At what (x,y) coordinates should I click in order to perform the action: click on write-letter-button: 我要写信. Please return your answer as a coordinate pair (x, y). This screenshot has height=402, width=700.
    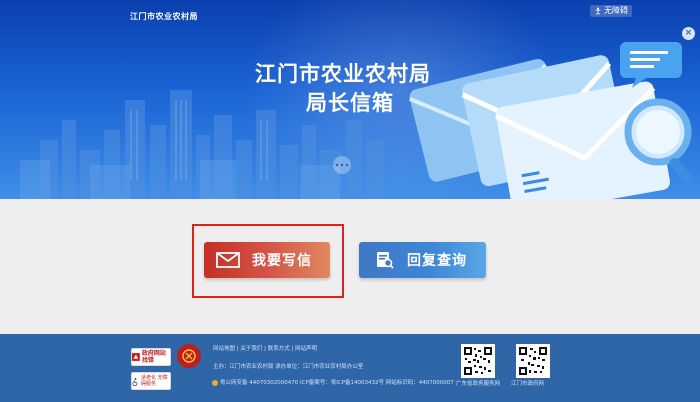
    Looking at the image, I should click on (267, 260).